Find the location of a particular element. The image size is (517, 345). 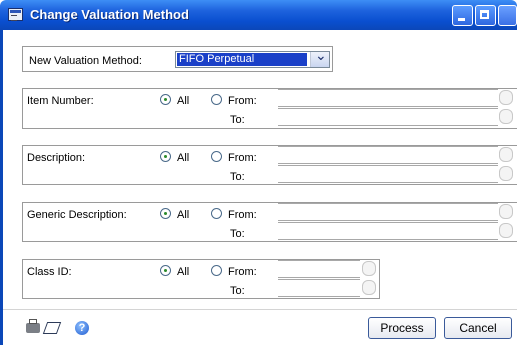

printer-icon is located at coordinates (33, 326).